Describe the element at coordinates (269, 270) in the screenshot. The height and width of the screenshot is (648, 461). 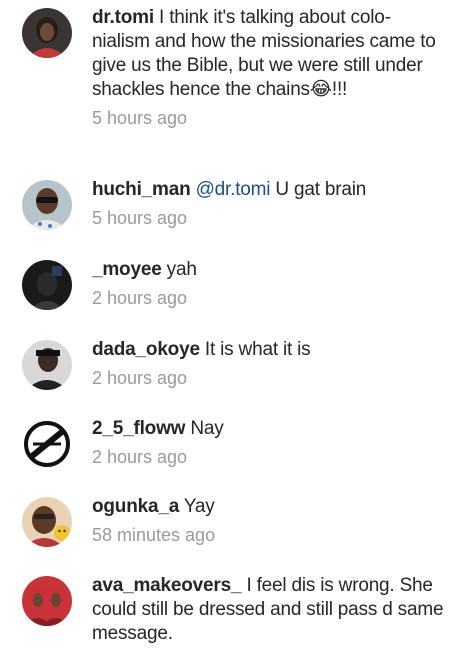
I see `comment-text: _moyee yah` at that location.